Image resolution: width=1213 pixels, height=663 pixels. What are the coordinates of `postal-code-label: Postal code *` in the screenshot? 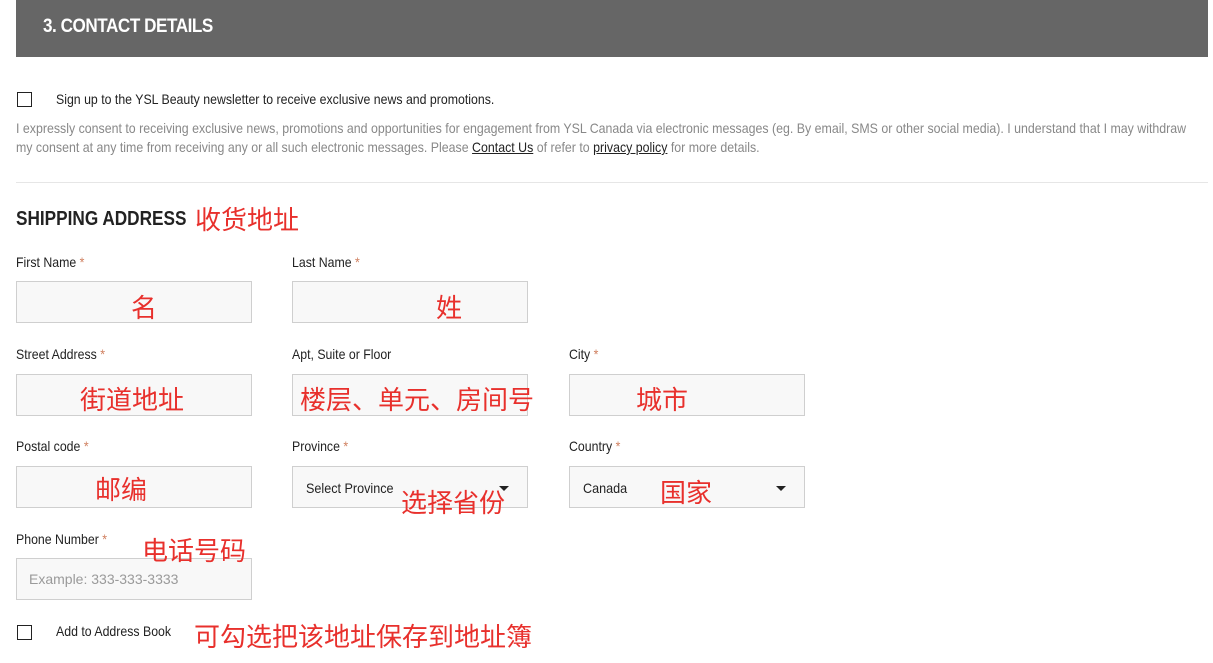 It's located at (52, 446).